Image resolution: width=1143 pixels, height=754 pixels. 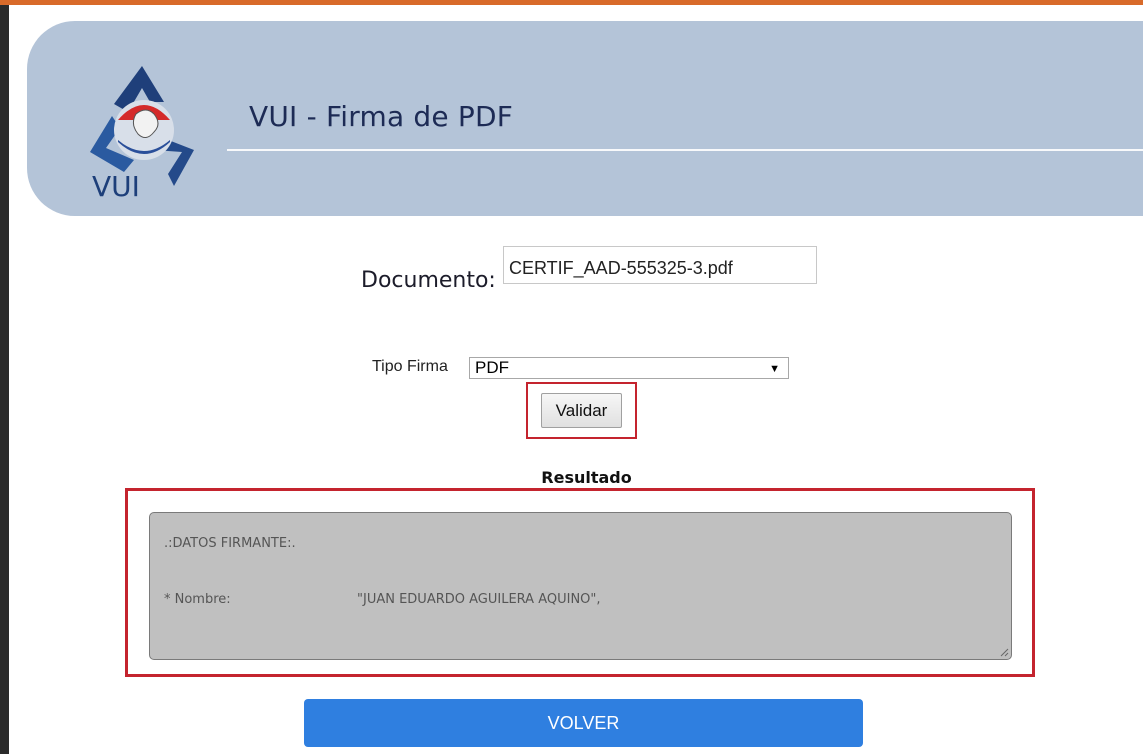 I want to click on logo-text: VUI, so click(x=116, y=186).